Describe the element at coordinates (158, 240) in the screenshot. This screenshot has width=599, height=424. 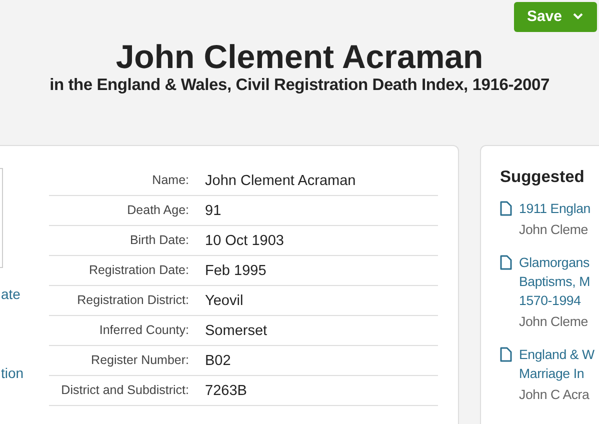
I see `field-label: Birth Date:` at that location.